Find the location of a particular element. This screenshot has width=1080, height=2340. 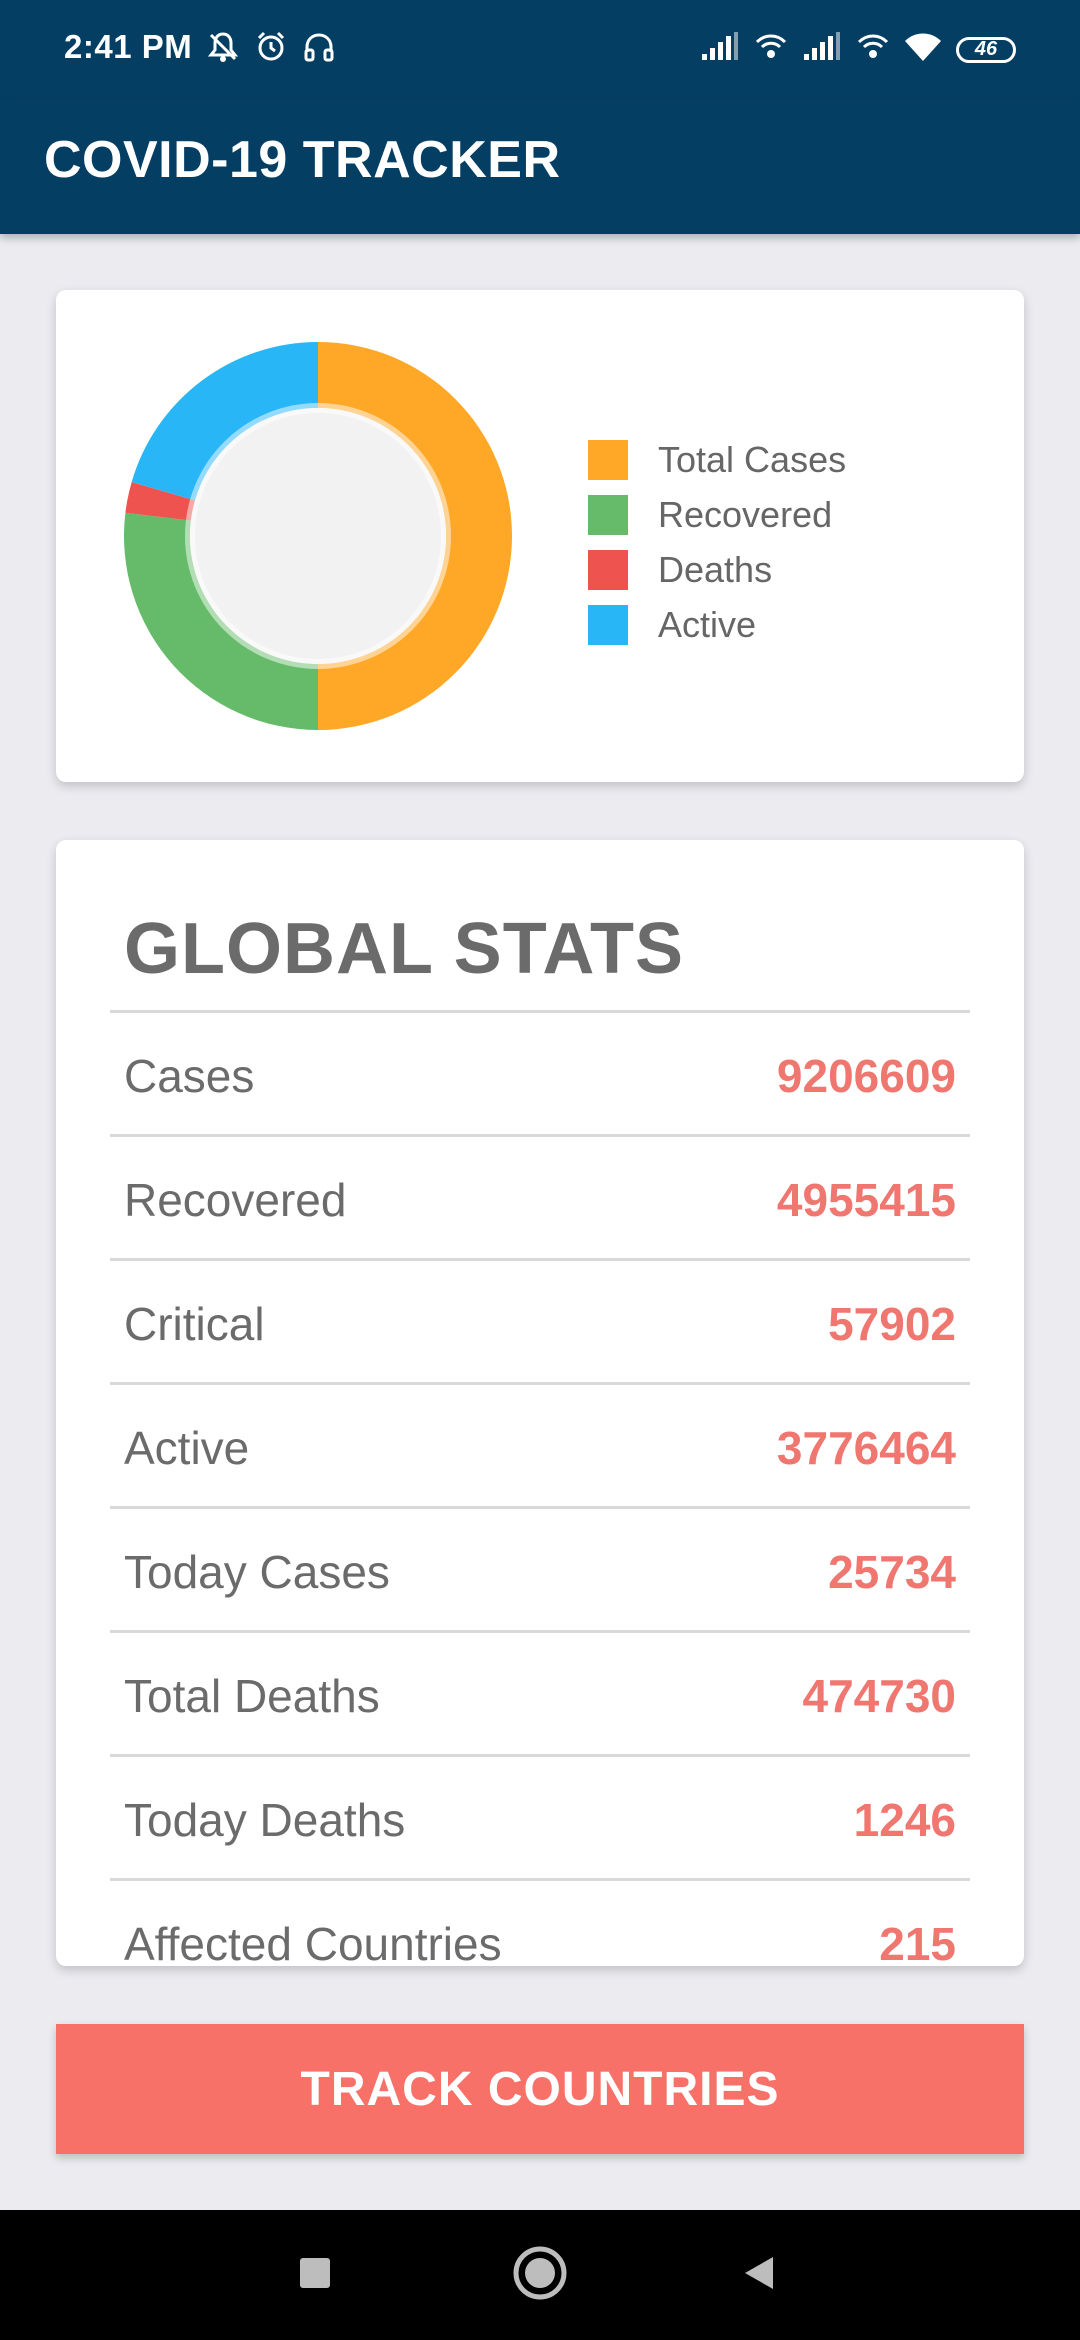

stat-label: Recovered is located at coordinates (235, 1200).